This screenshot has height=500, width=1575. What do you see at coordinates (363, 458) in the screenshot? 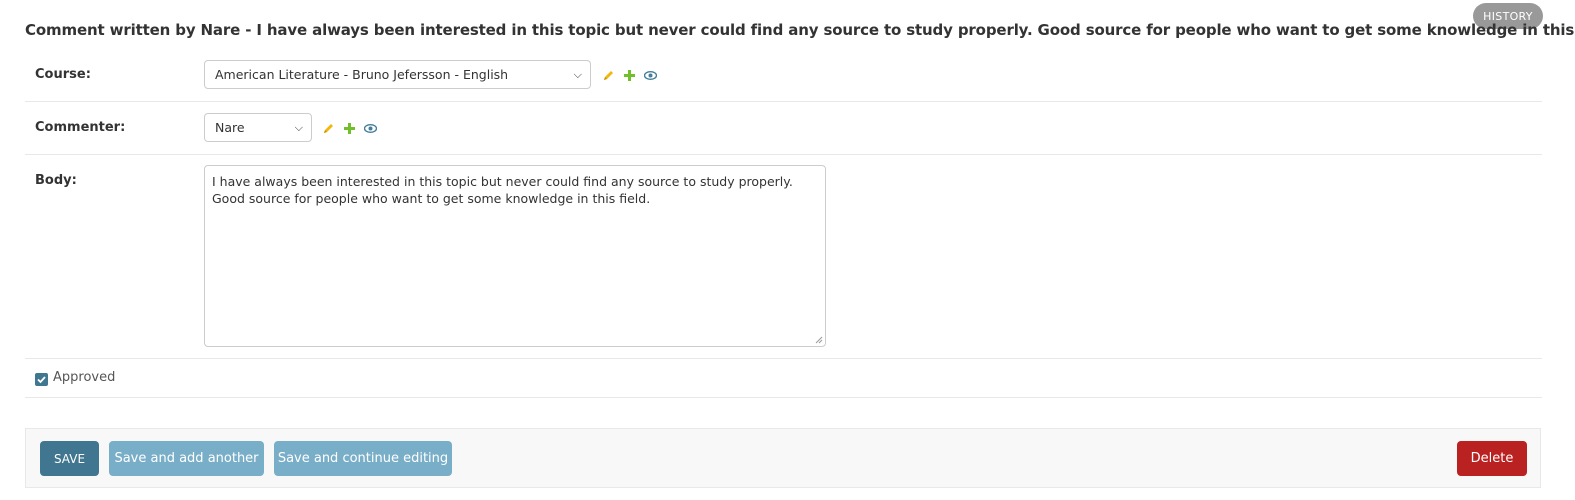
I see `save-and-continue-button: Save and continue editing` at bounding box center [363, 458].